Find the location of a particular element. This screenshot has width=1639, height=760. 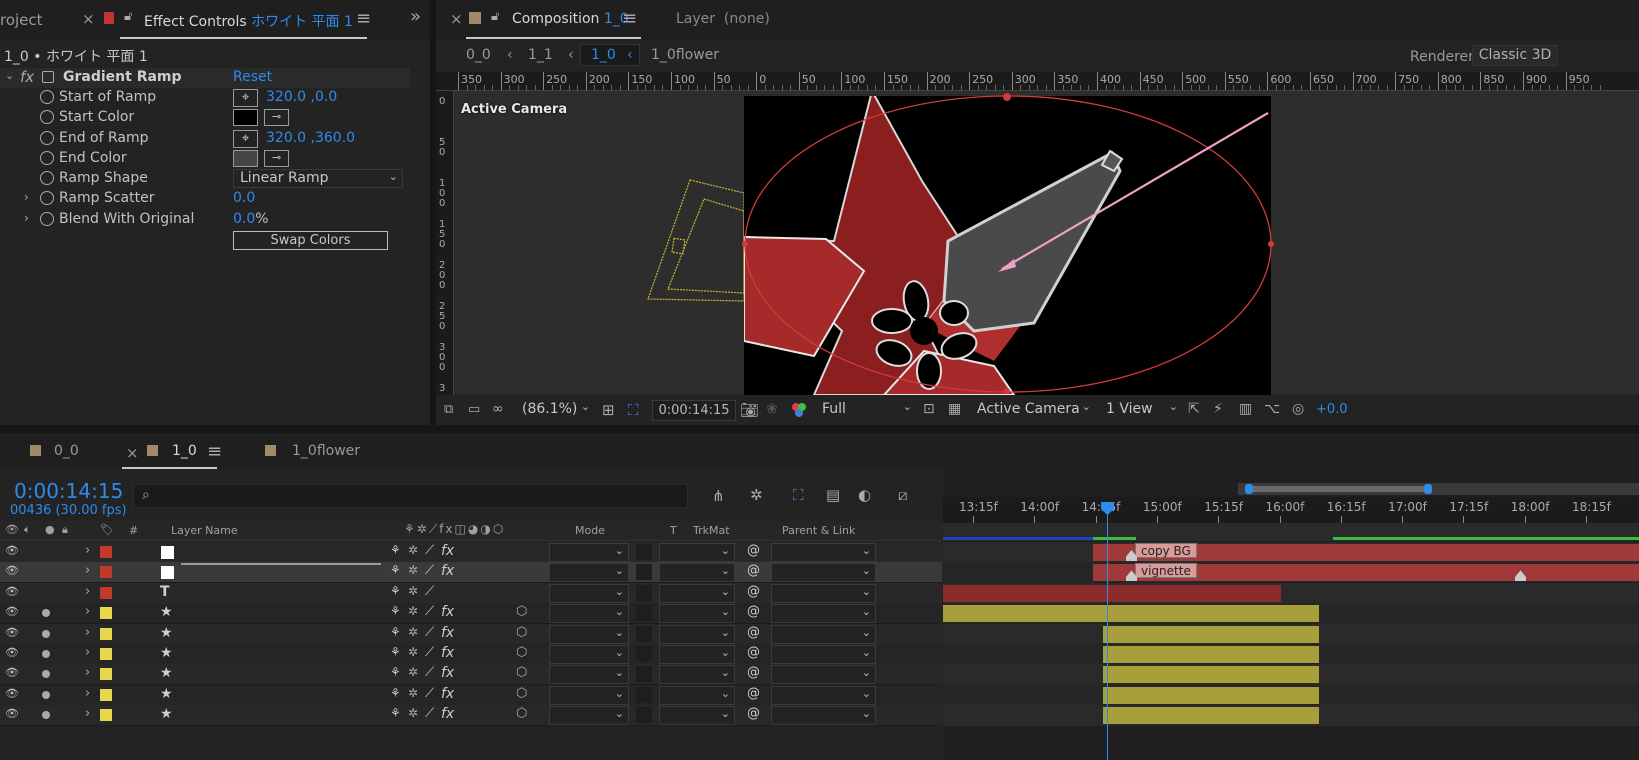

transparency-grid-icon: ▦ is located at coordinates (954, 409).